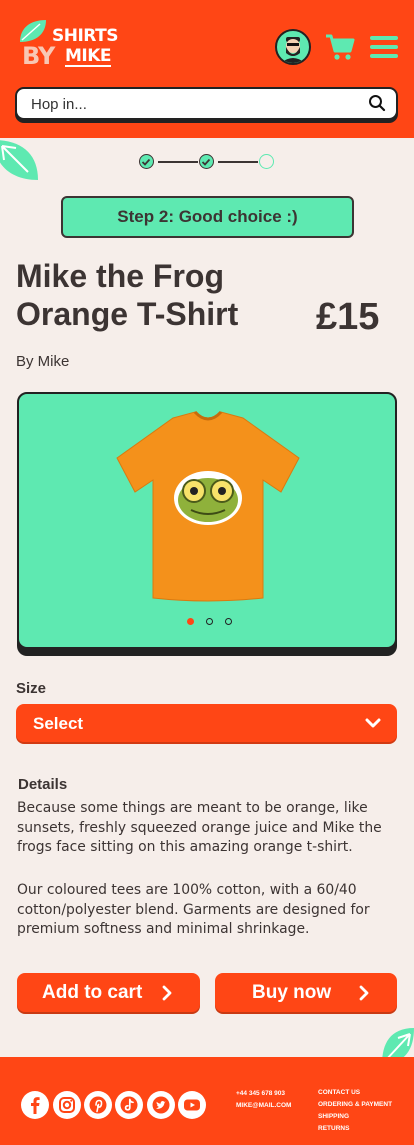  I want to click on details-heading: Details, so click(43, 784).